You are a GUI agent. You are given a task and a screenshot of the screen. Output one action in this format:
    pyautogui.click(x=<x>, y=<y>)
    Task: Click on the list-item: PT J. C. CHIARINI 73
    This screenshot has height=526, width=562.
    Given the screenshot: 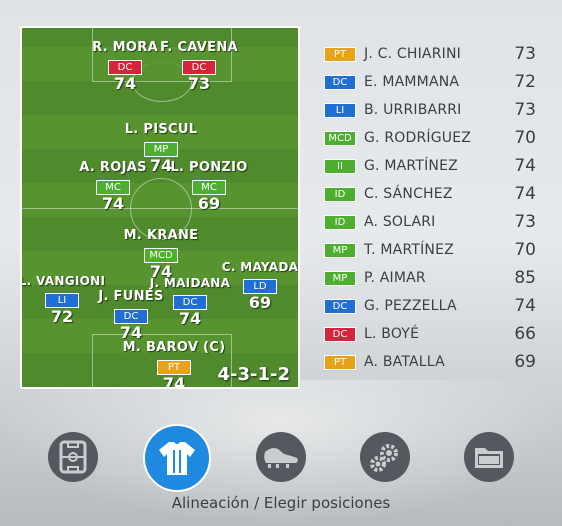 What is the action you would take?
    pyautogui.click(x=434, y=54)
    